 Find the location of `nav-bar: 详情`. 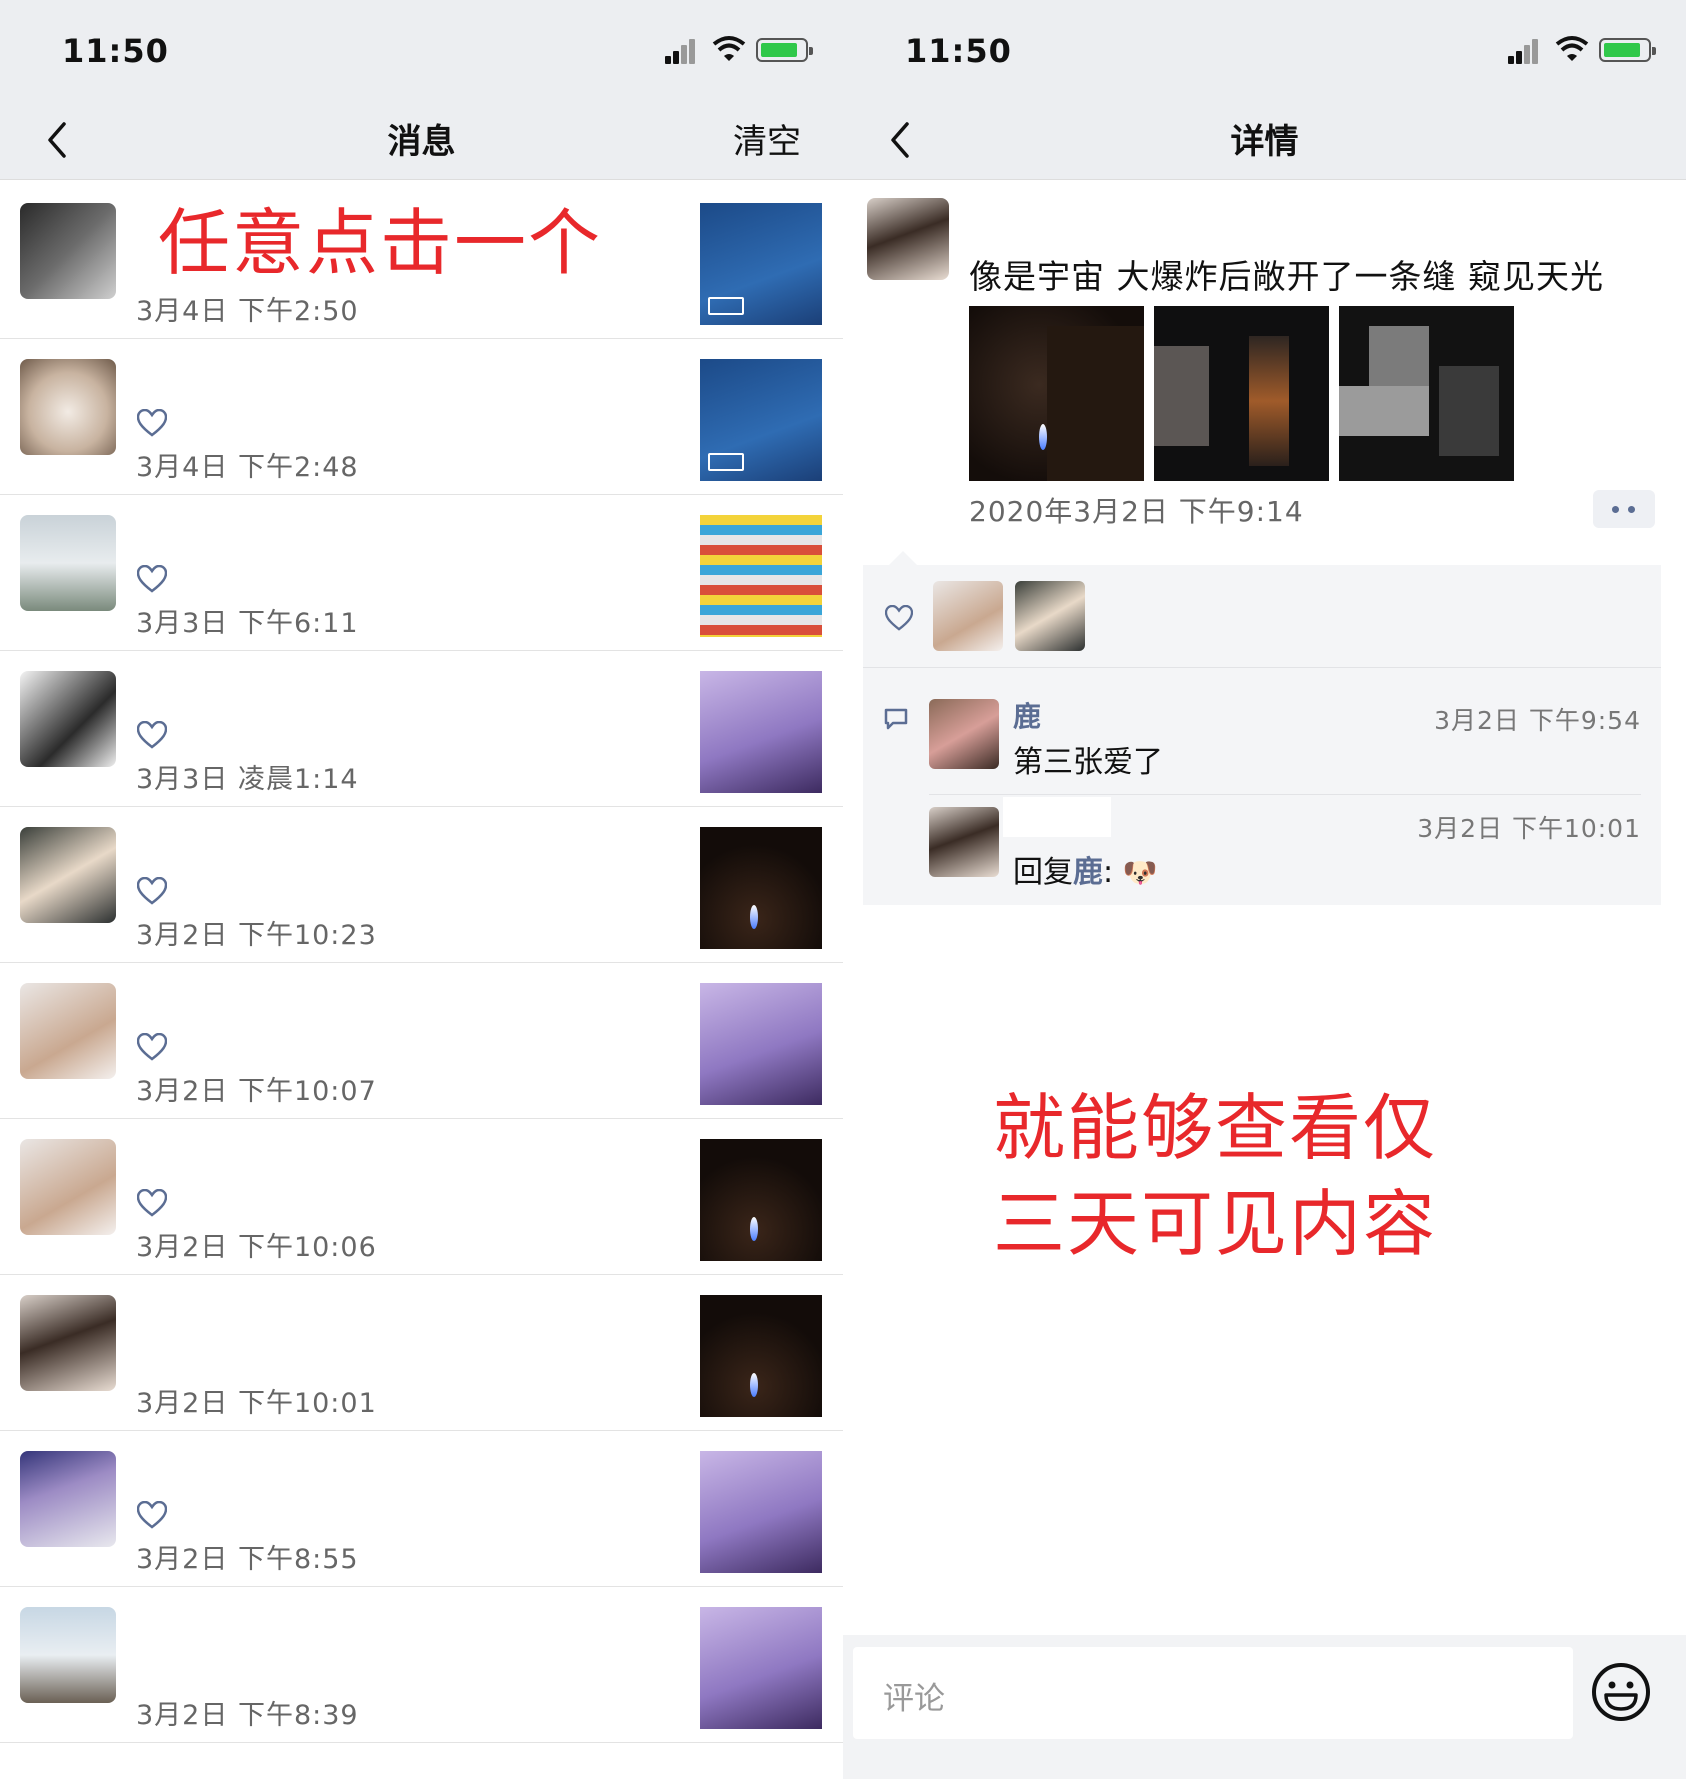

nav-bar: 详情 is located at coordinates (1264, 140).